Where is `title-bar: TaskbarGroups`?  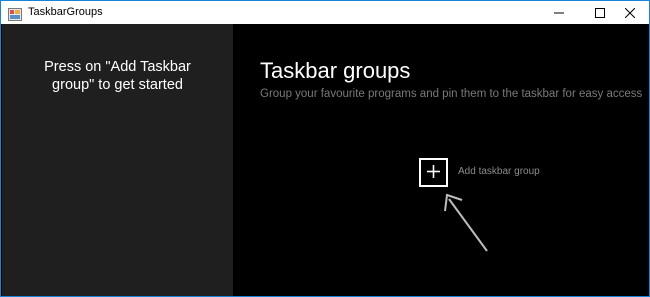
title-bar: TaskbarGroups is located at coordinates (325, 12).